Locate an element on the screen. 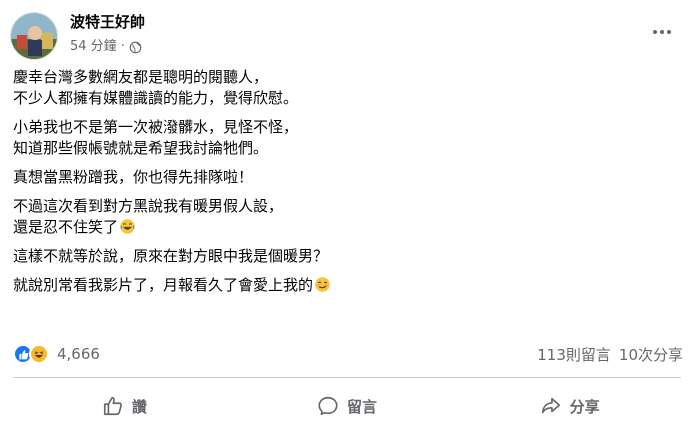 Image resolution: width=694 pixels, height=440 pixels. text-line: 不少人都擁有媒體識讀的能力，覺得欣慰。 is located at coordinates (156, 98).